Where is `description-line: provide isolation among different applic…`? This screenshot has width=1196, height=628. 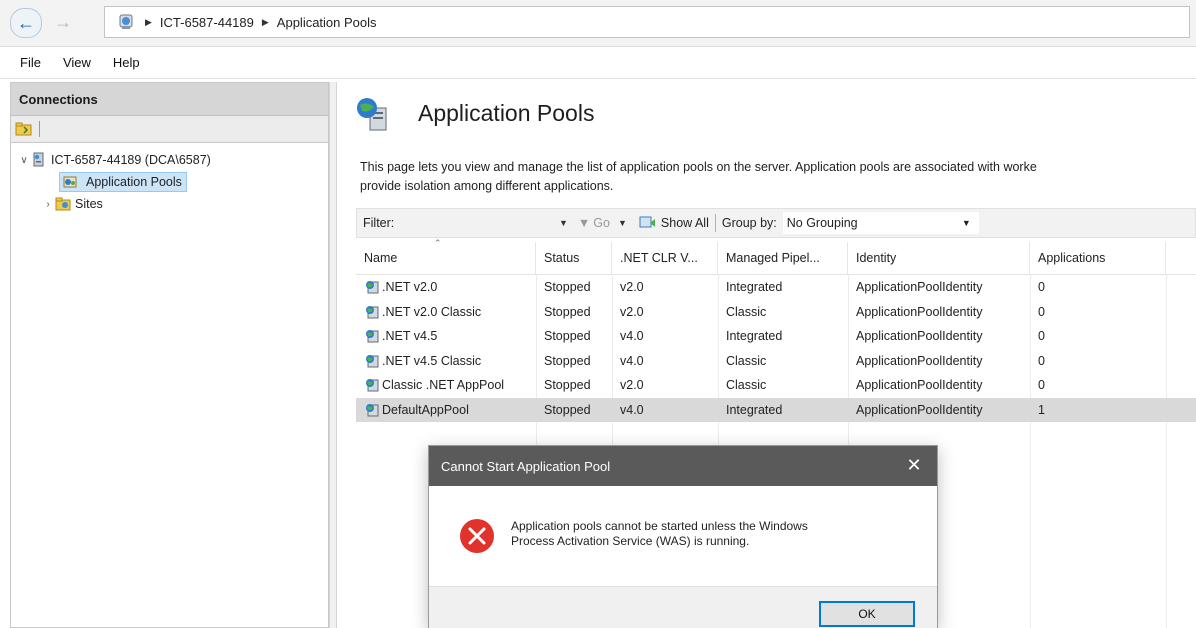
description-line: provide isolation among different applic… is located at coordinates (487, 186).